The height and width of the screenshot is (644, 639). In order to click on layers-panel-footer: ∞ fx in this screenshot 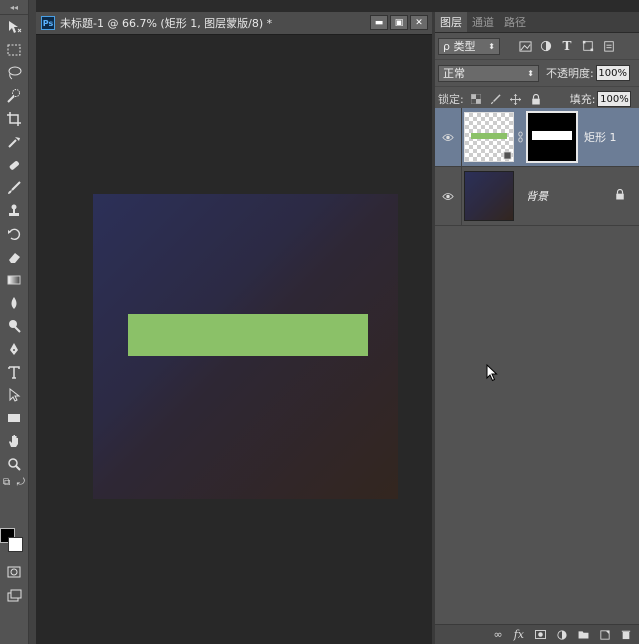, I will do `click(537, 634)`.